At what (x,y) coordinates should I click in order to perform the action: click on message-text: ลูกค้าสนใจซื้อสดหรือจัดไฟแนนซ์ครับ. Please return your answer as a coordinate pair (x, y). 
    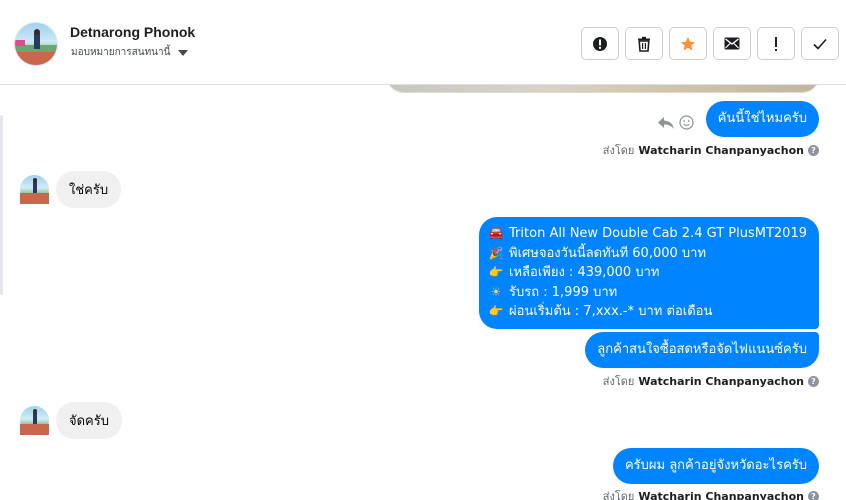
    Looking at the image, I should click on (702, 349).